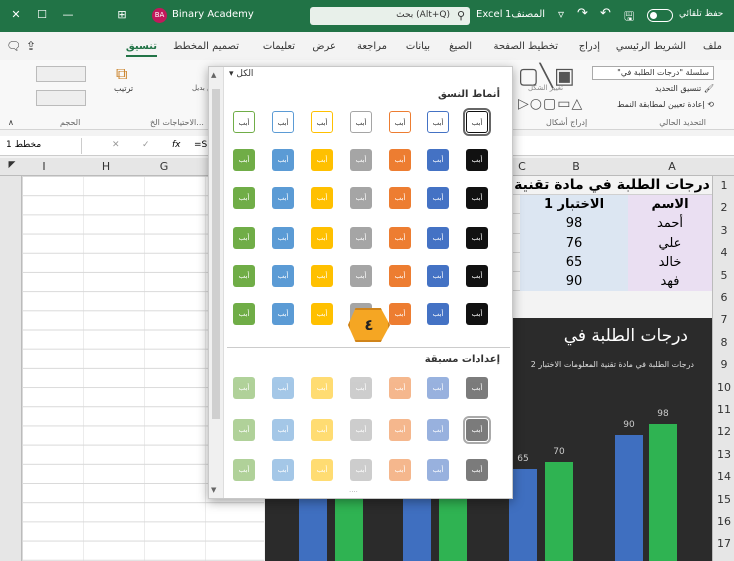 The width and height of the screenshot is (734, 561). What do you see at coordinates (31, 46) in the screenshot?
I see `share-icon: ⇪` at bounding box center [31, 46].